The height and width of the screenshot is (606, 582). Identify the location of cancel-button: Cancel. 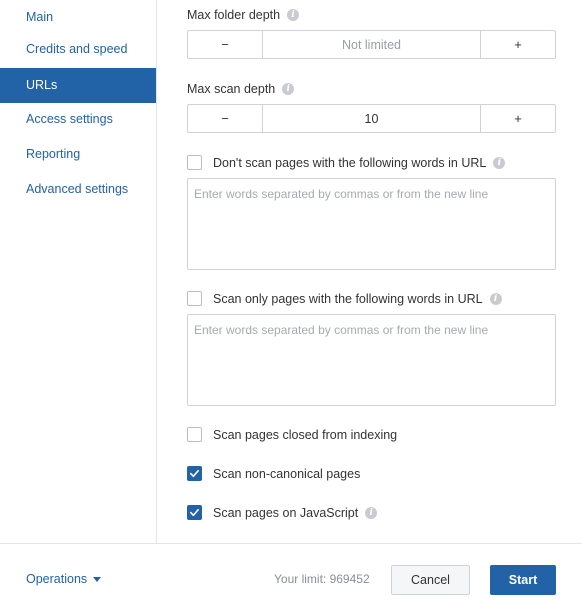
(430, 580).